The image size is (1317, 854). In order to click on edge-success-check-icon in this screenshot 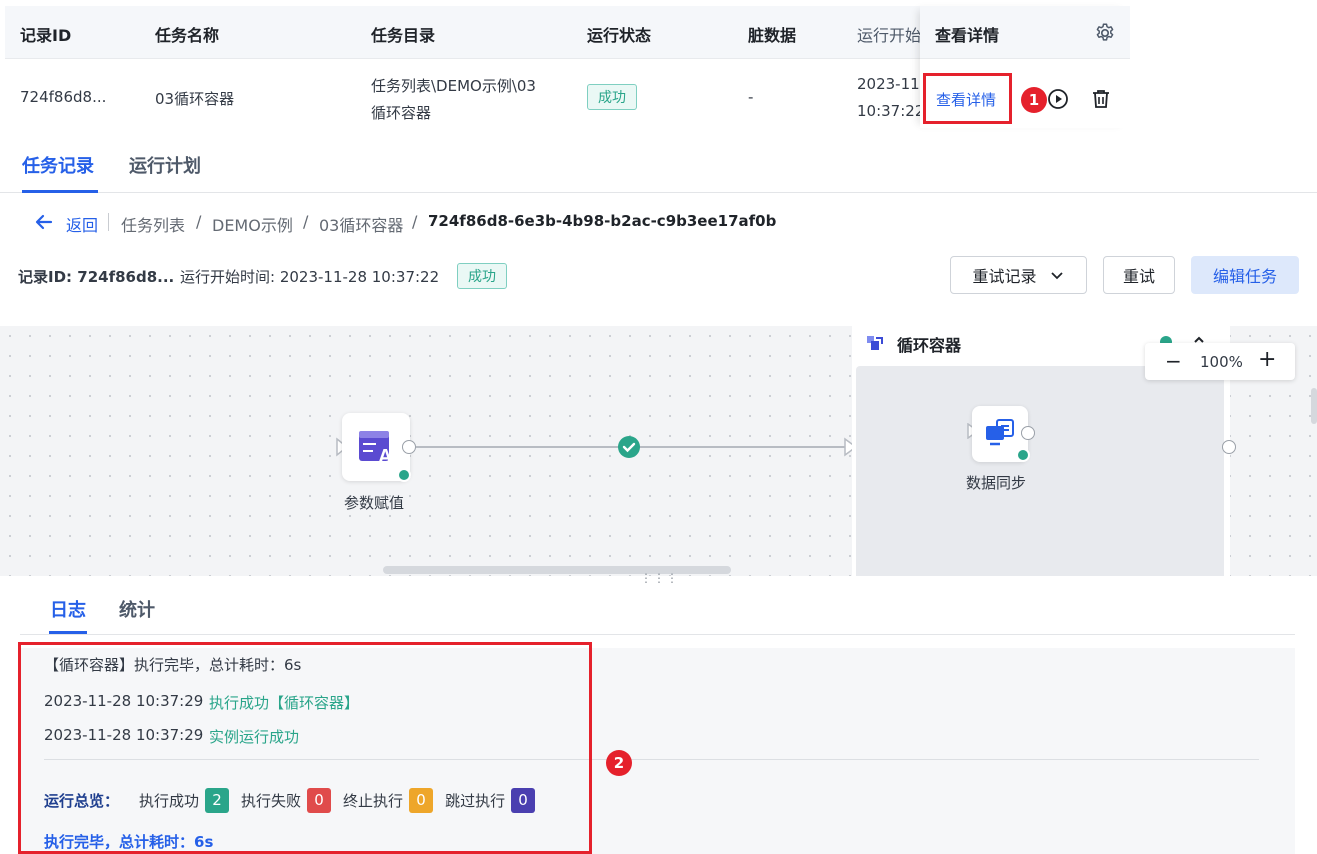, I will do `click(629, 447)`.